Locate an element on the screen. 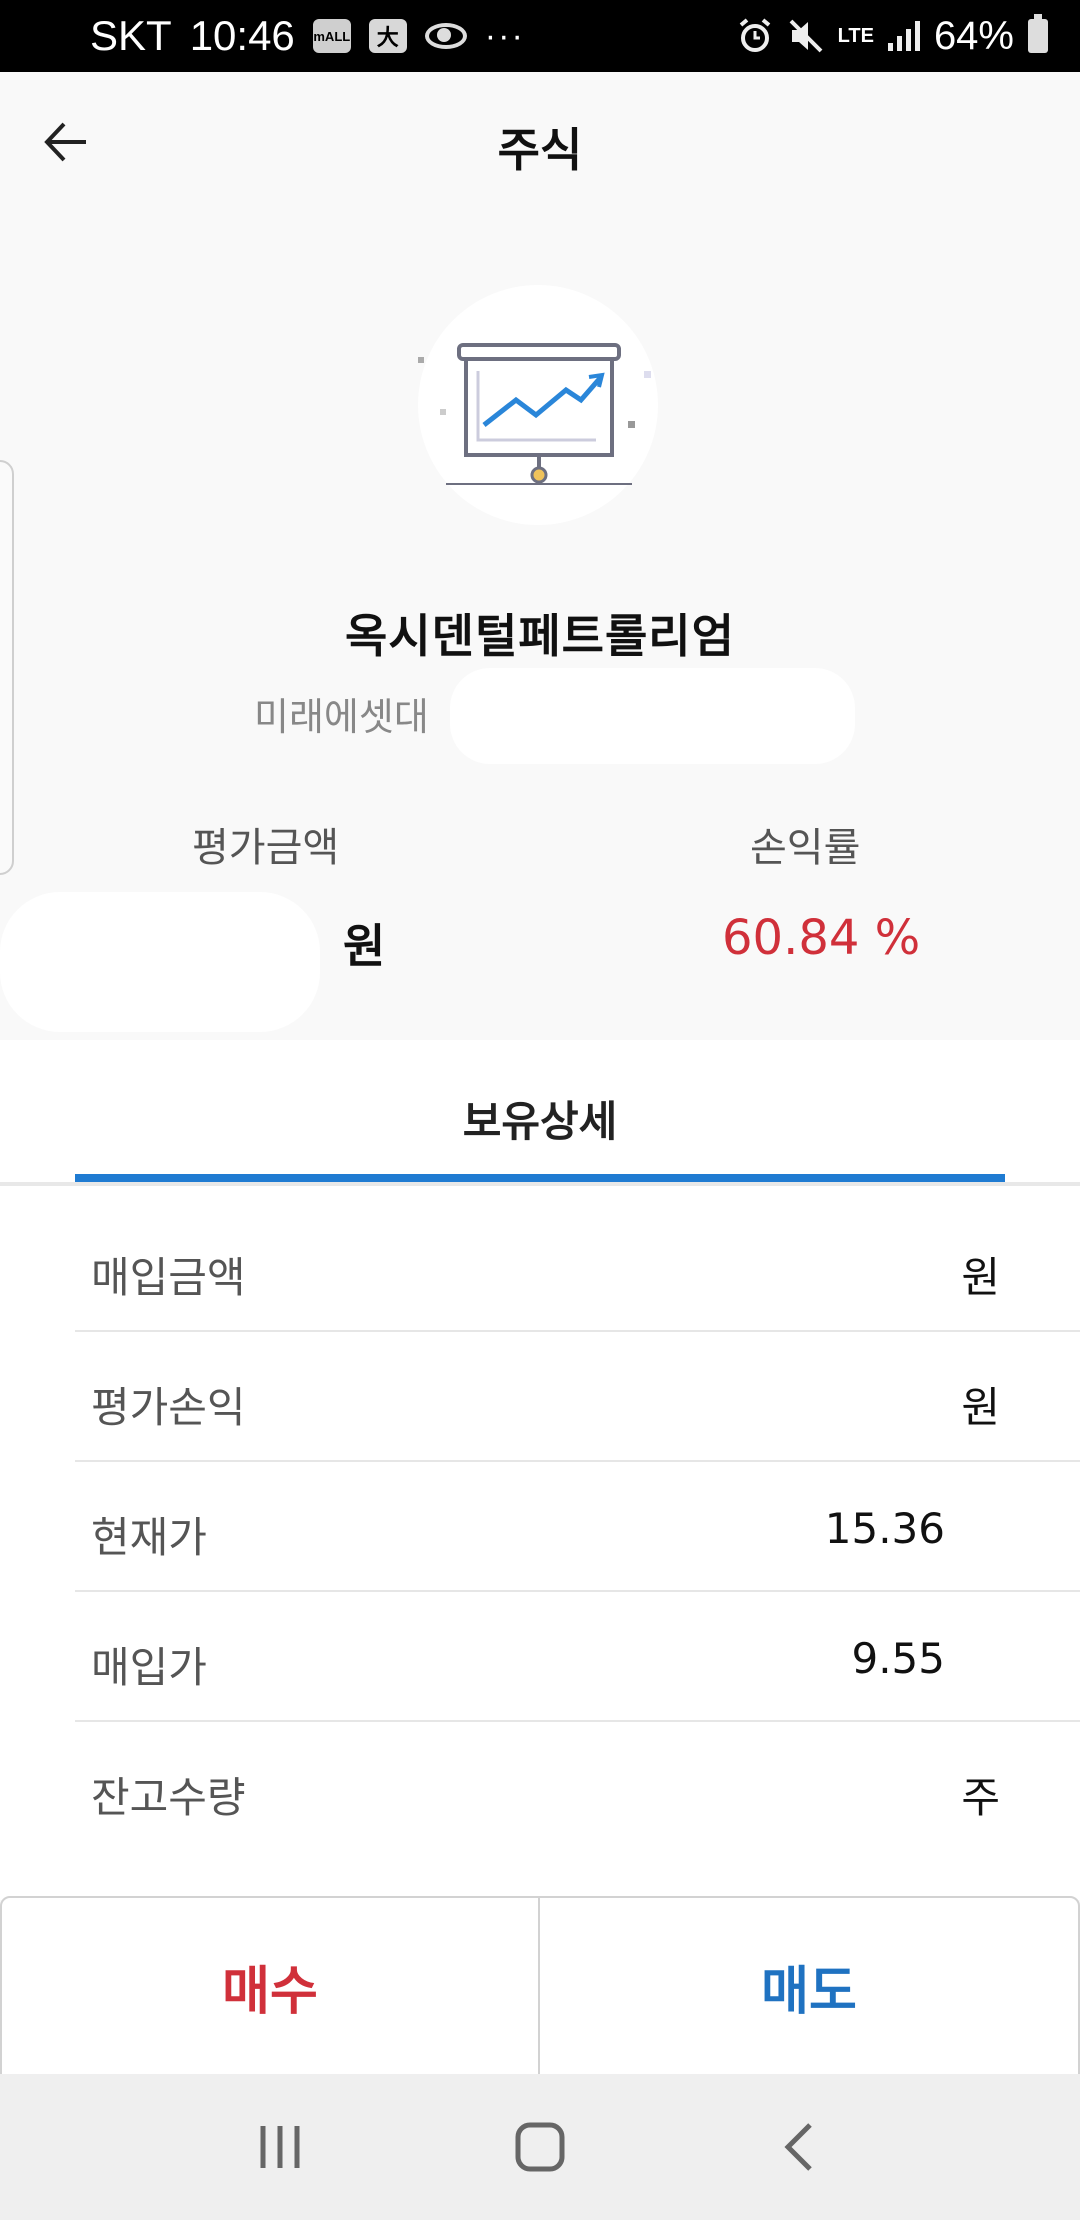  dictionary-icon: 大 is located at coordinates (387, 36).